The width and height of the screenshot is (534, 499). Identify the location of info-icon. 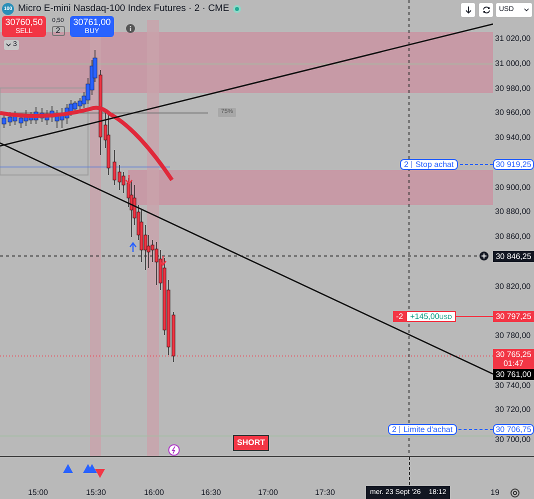
(130, 28).